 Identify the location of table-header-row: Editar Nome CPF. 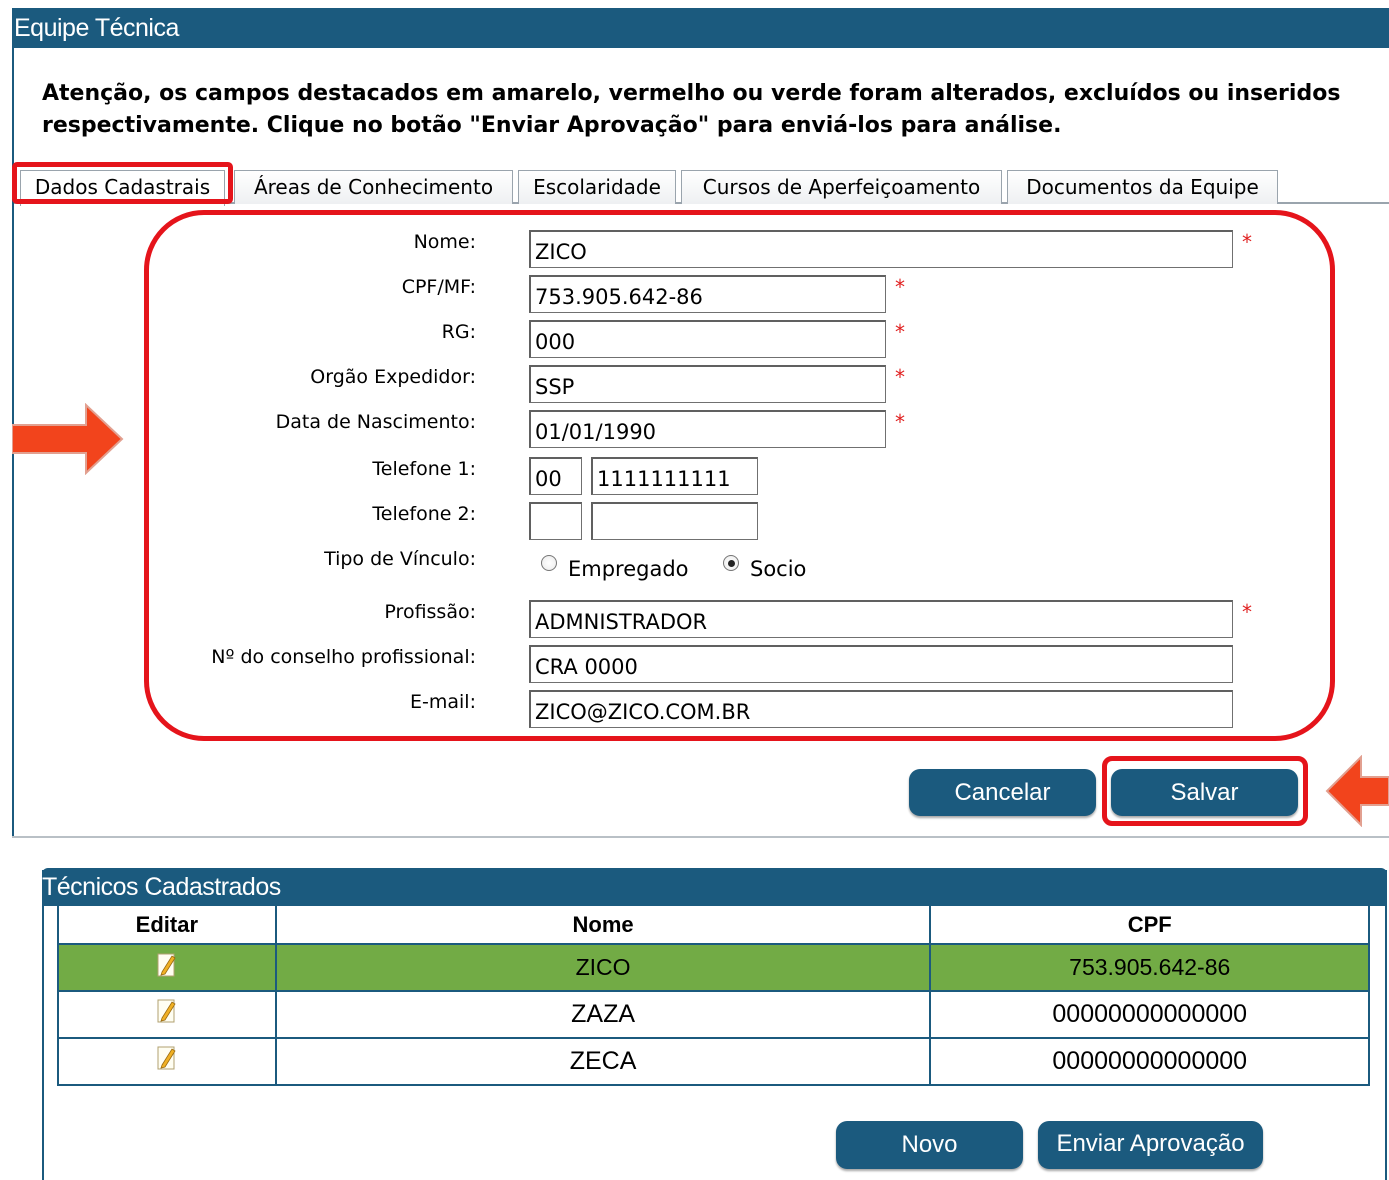
(713, 925).